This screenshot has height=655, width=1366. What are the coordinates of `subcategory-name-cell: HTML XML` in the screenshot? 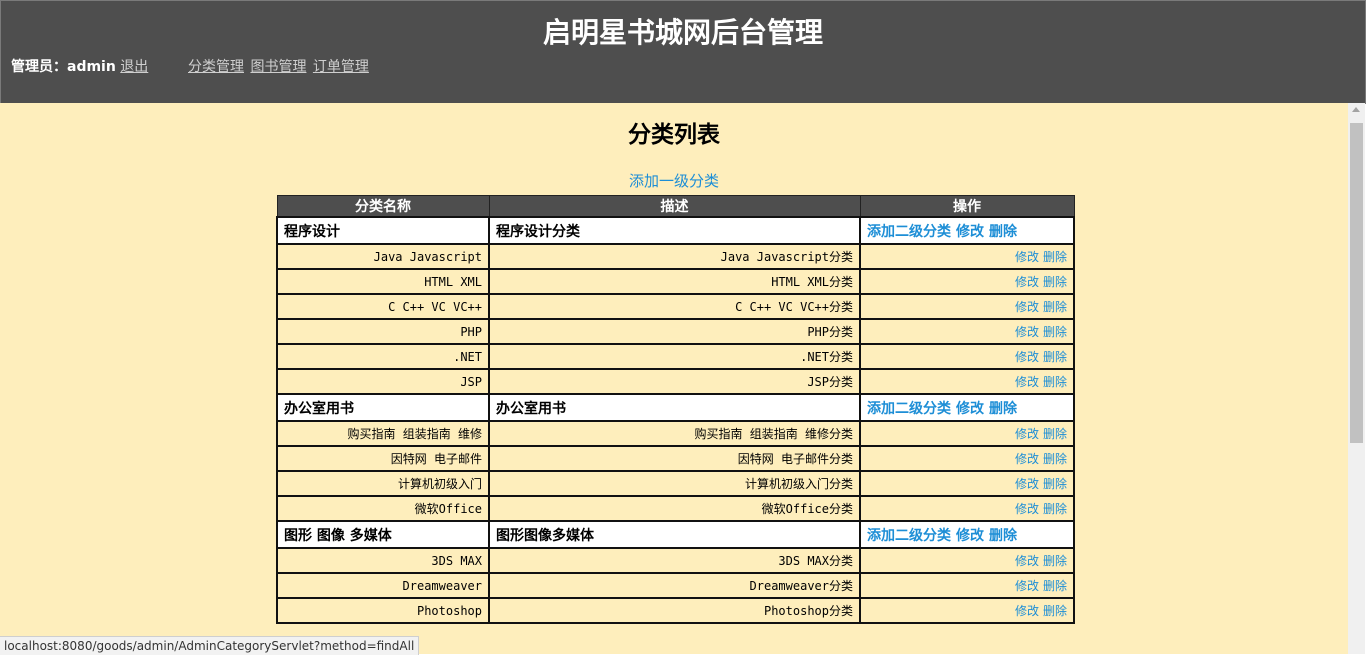 It's located at (383, 281).